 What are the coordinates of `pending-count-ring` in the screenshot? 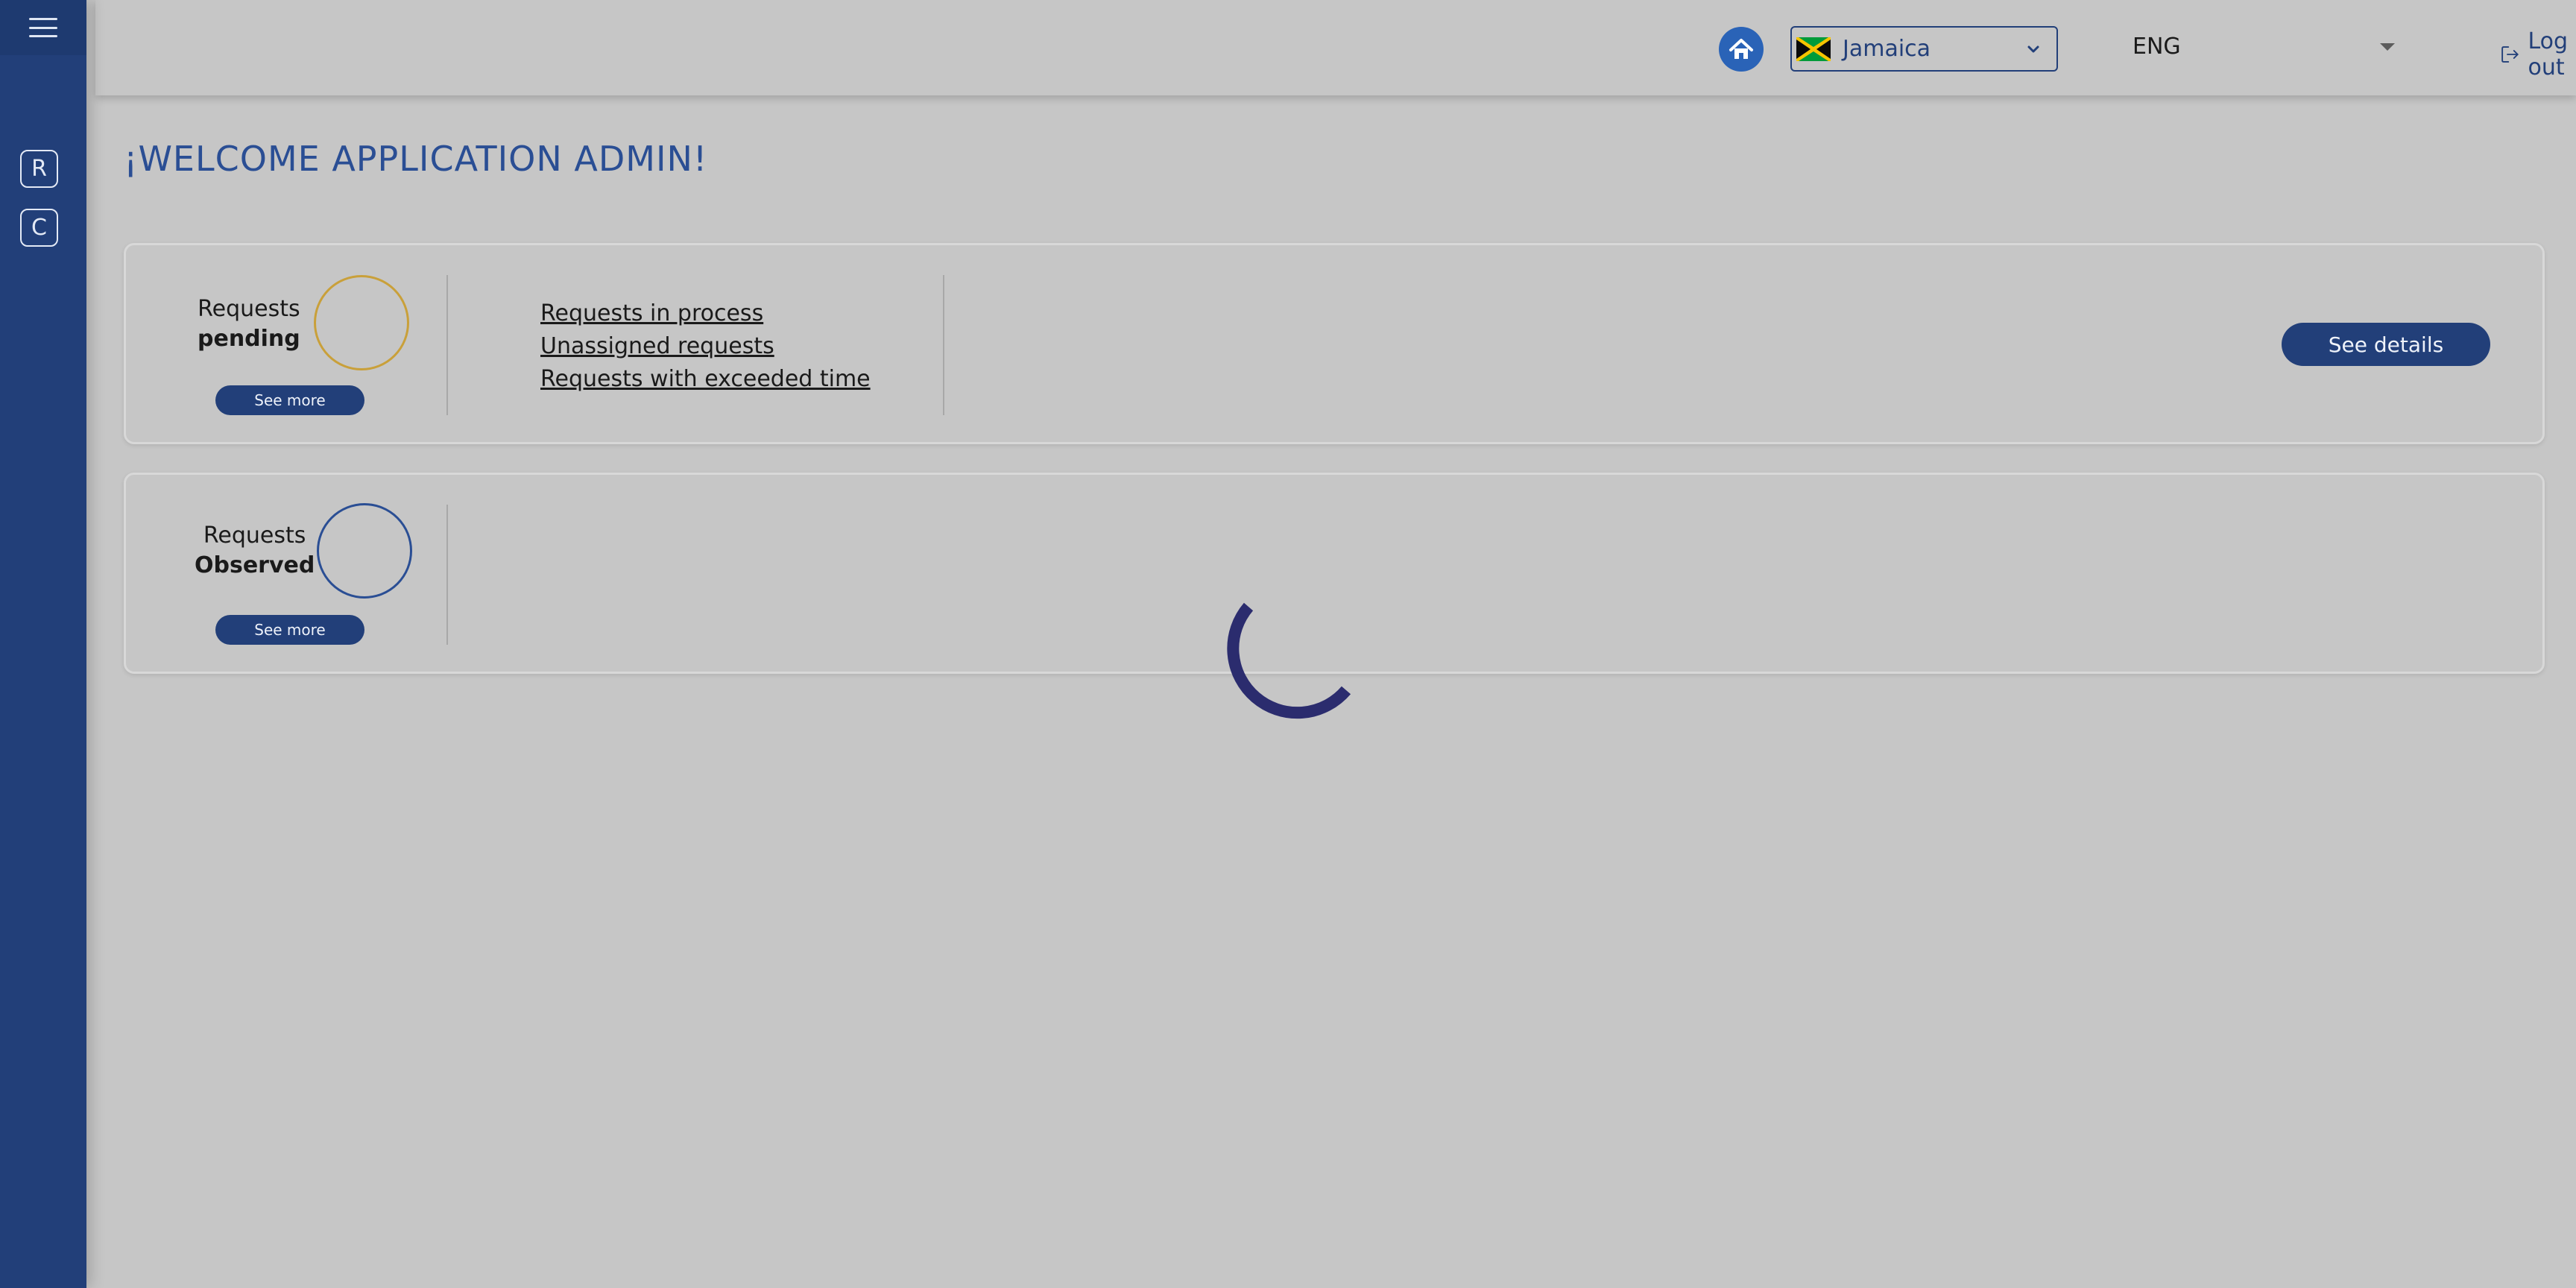 It's located at (361, 322).